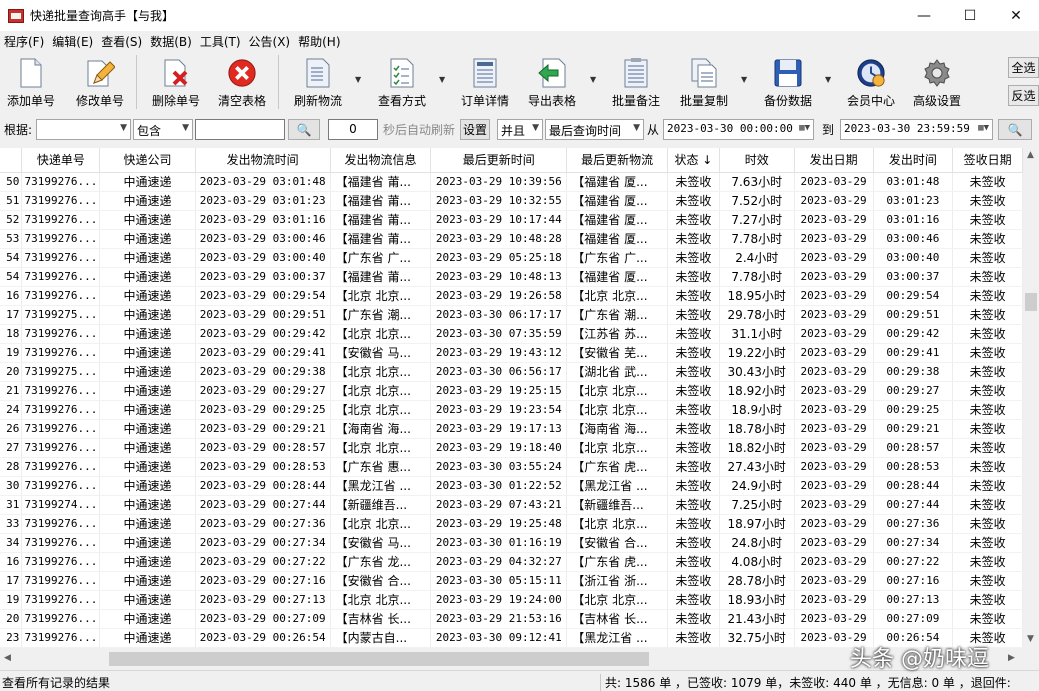 The image size is (1039, 691). I want to click on clear-table-button: 清空表格, so click(242, 83).